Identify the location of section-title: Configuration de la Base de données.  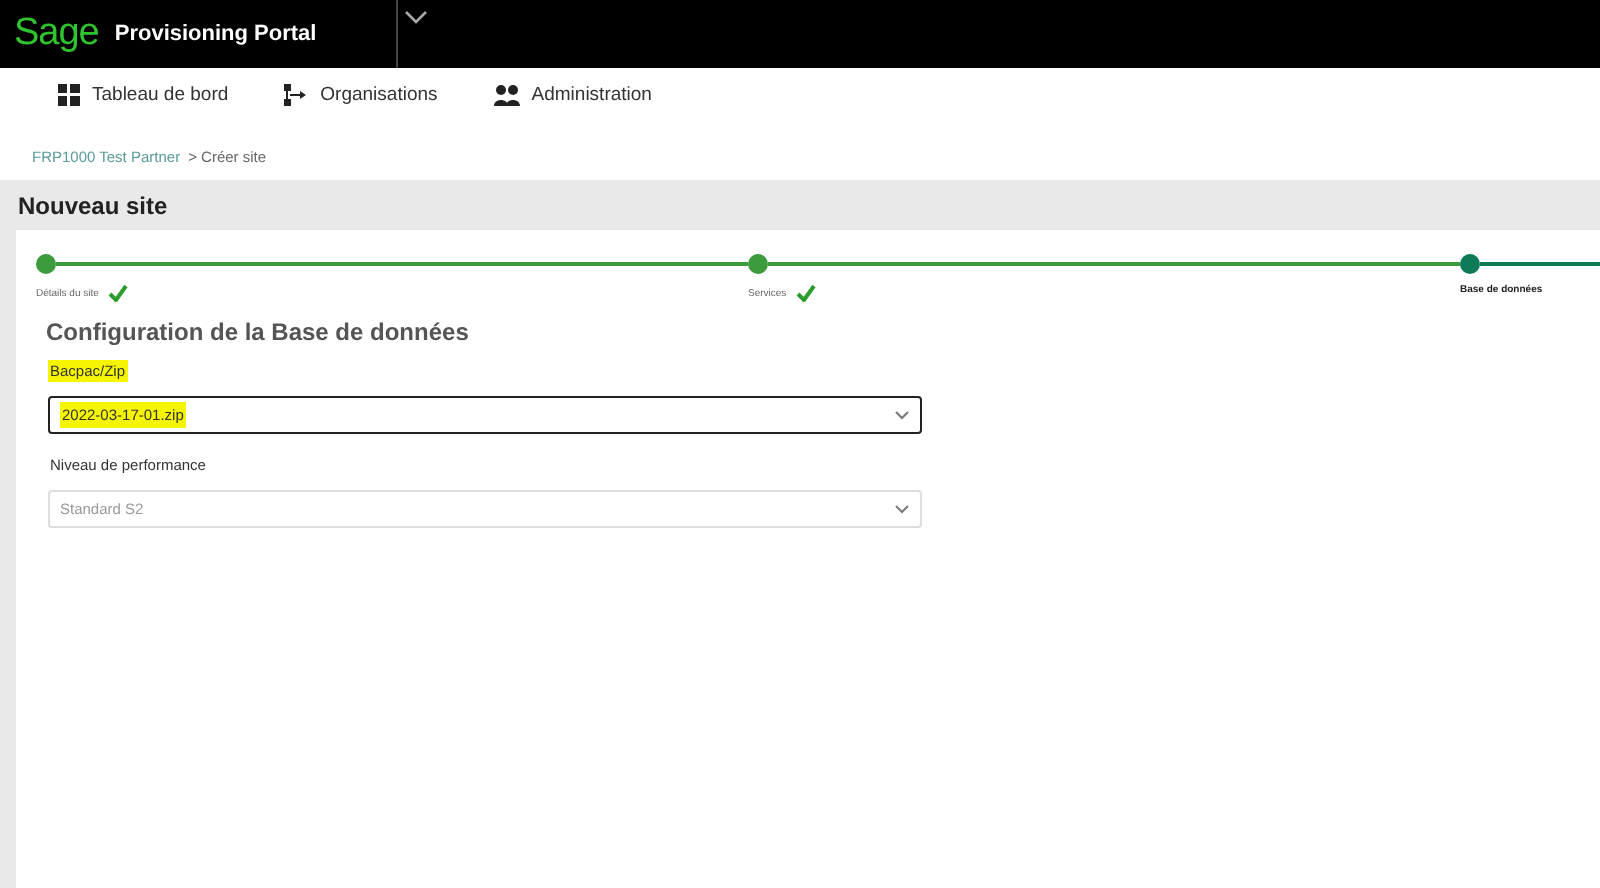
(258, 332).